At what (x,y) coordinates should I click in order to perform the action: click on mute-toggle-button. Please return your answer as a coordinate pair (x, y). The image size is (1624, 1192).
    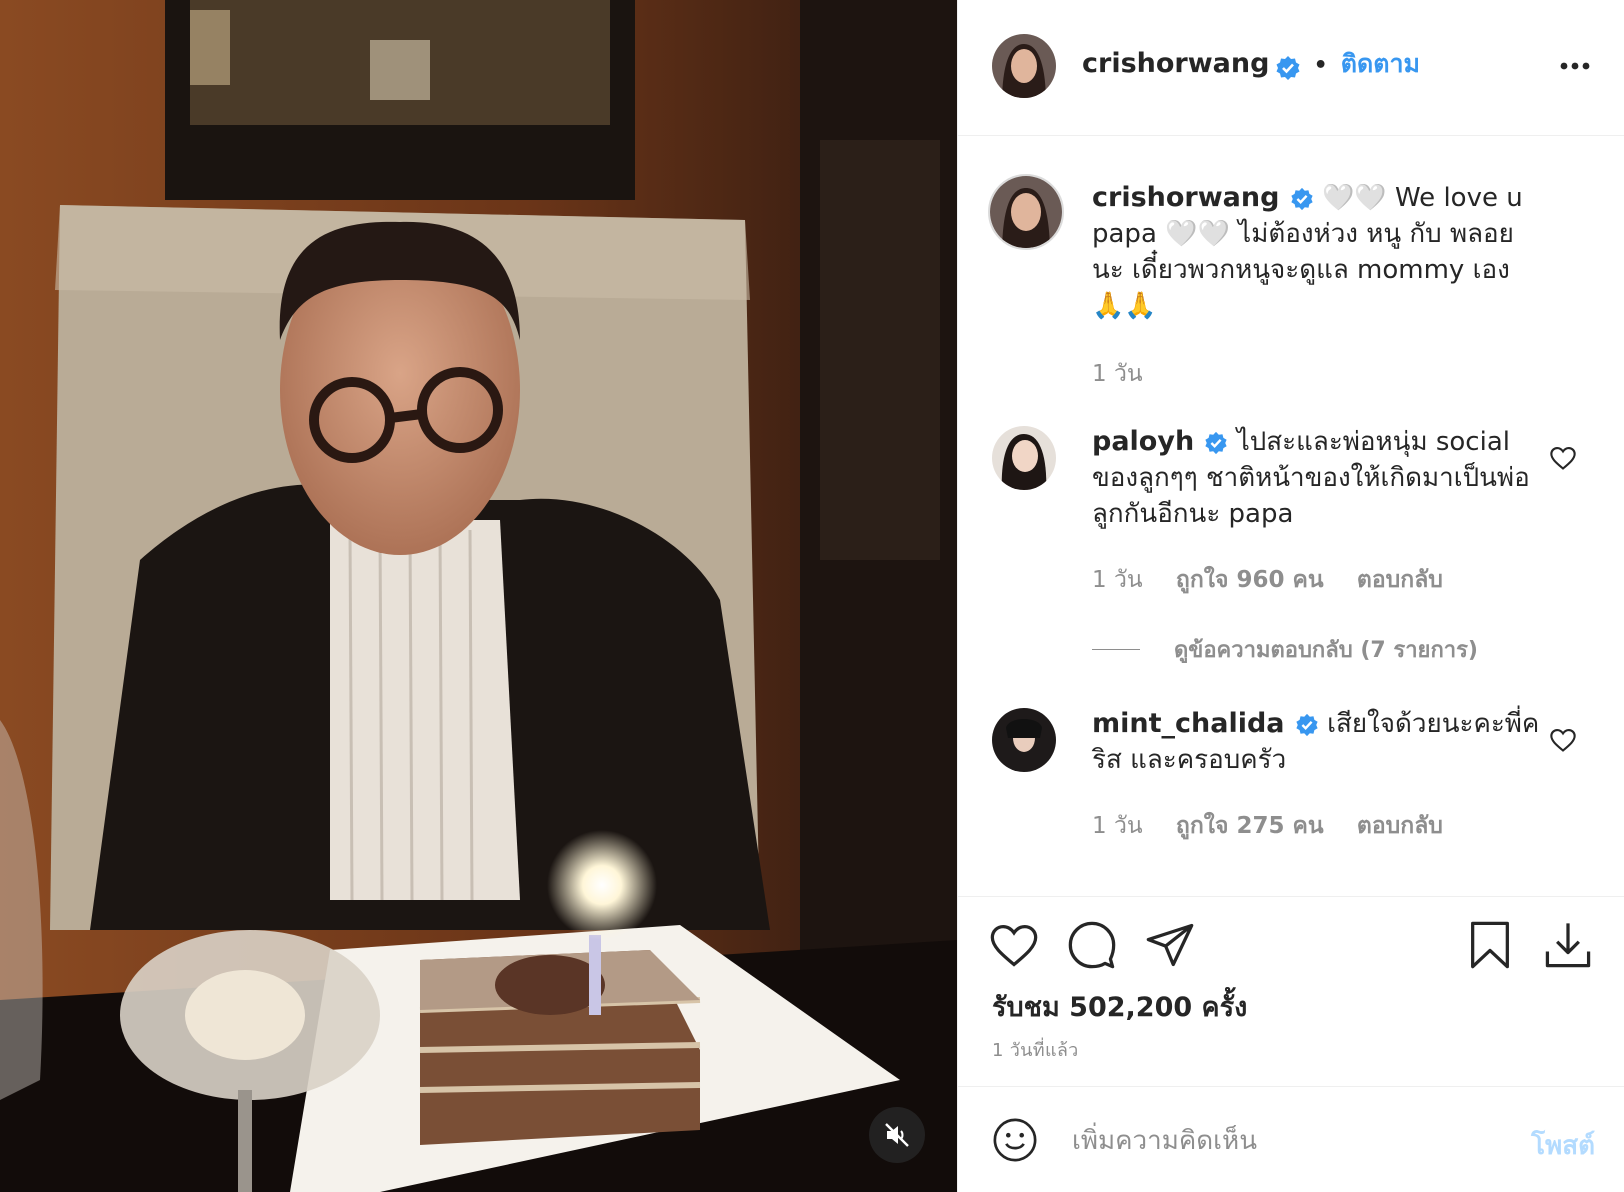
    Looking at the image, I should click on (897, 1135).